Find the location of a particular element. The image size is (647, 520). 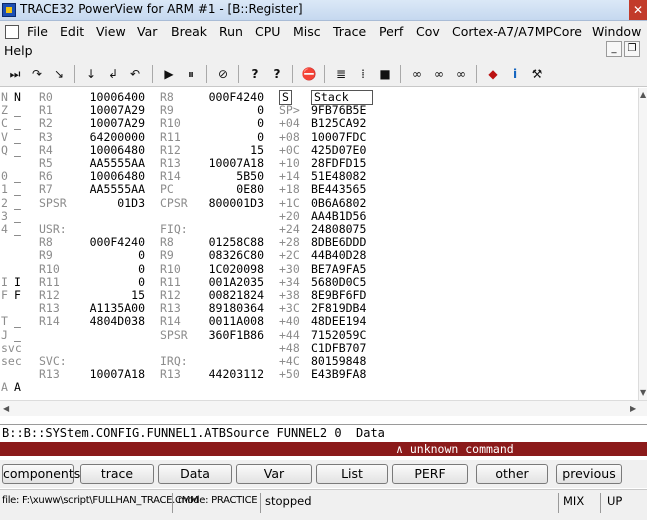

register-name: R6 is located at coordinates (46, 176).